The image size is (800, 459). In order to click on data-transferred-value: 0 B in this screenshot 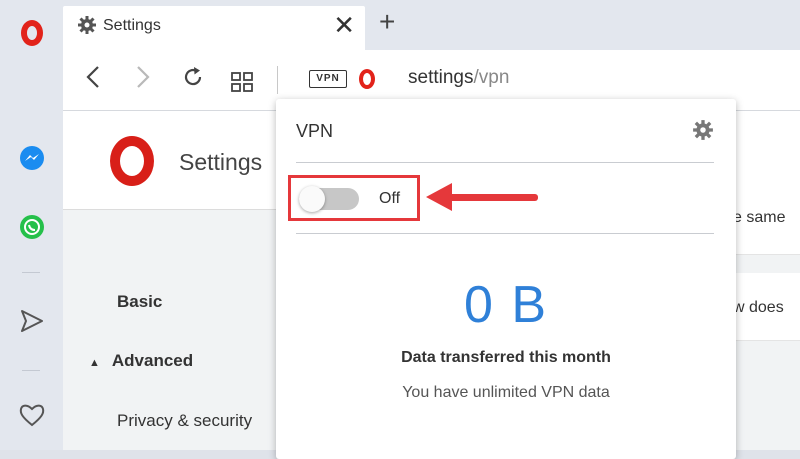, I will do `click(506, 305)`.